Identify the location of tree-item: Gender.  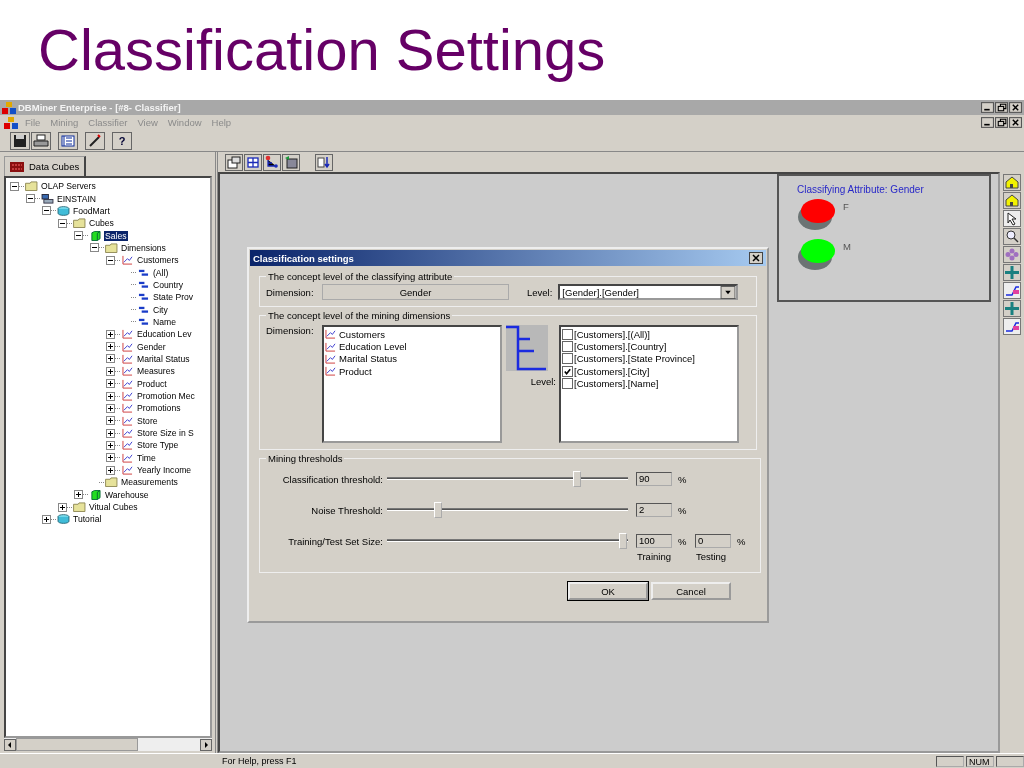
(151, 346).